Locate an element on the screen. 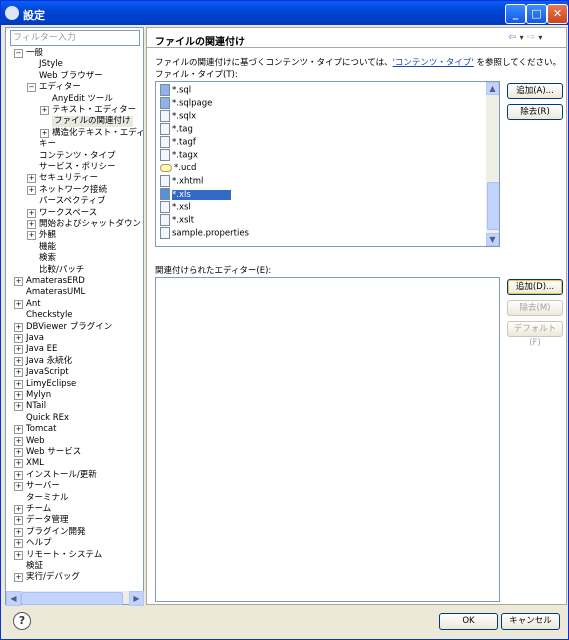 The width and height of the screenshot is (569, 640). tree-item-label: ファイルの関連付け is located at coordinates (92, 122).